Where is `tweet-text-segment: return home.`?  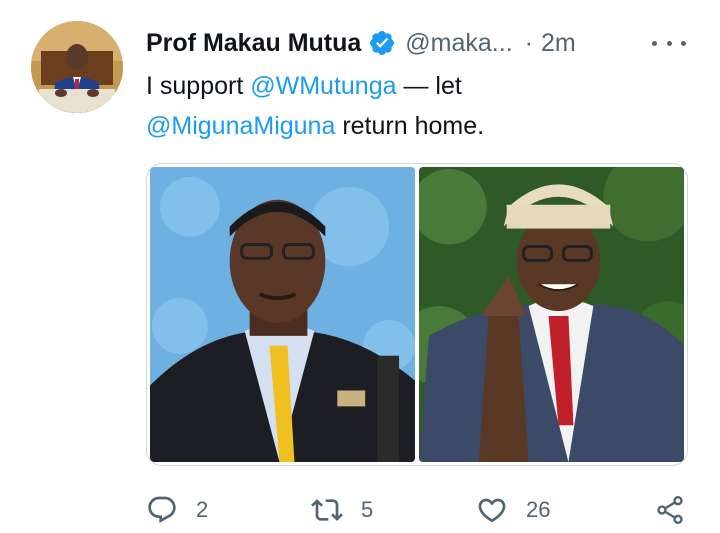
tweet-text-segment: return home. is located at coordinates (410, 126).